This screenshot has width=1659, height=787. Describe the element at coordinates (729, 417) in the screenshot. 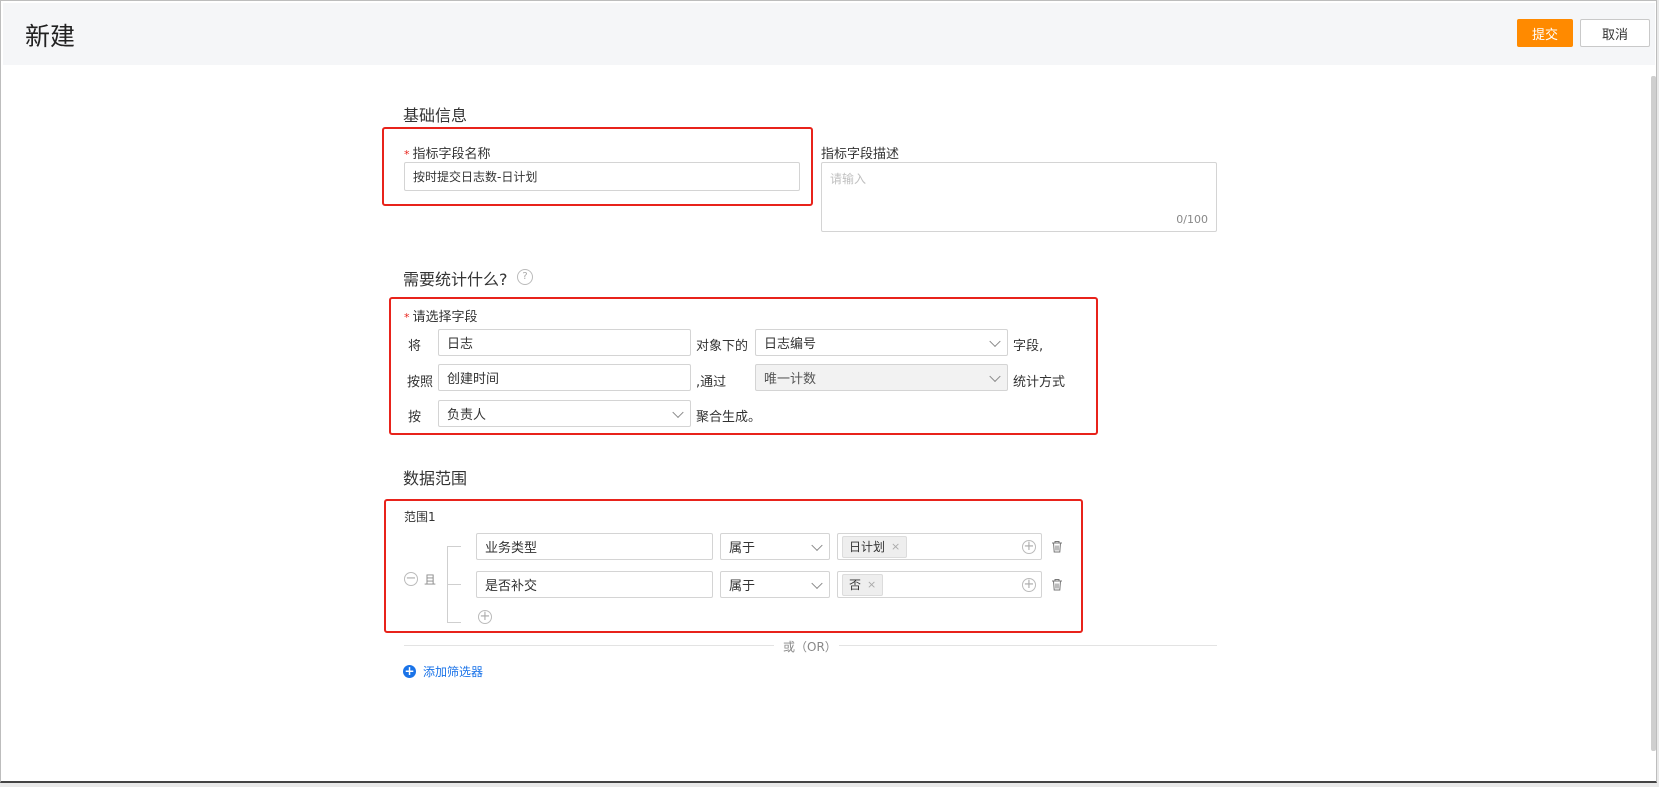

I see `row3-suffix: 聚合生成。` at that location.